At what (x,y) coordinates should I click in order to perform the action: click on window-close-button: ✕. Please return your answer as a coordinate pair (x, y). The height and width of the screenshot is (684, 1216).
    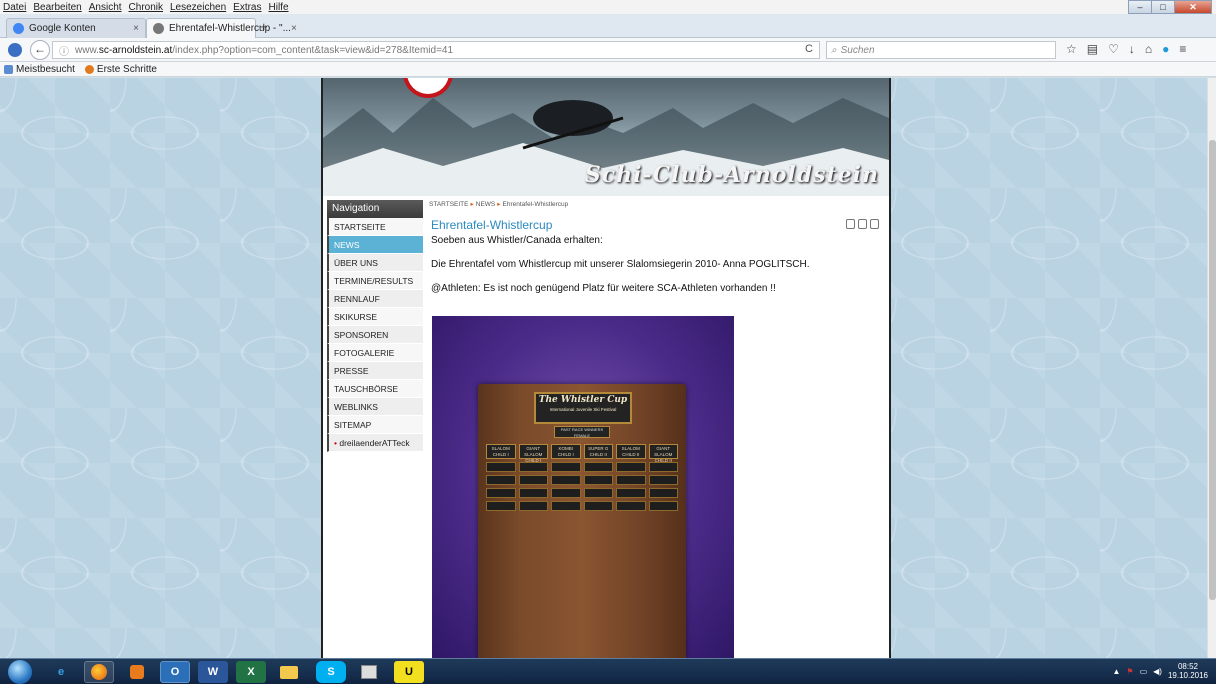
    Looking at the image, I should click on (1193, 7).